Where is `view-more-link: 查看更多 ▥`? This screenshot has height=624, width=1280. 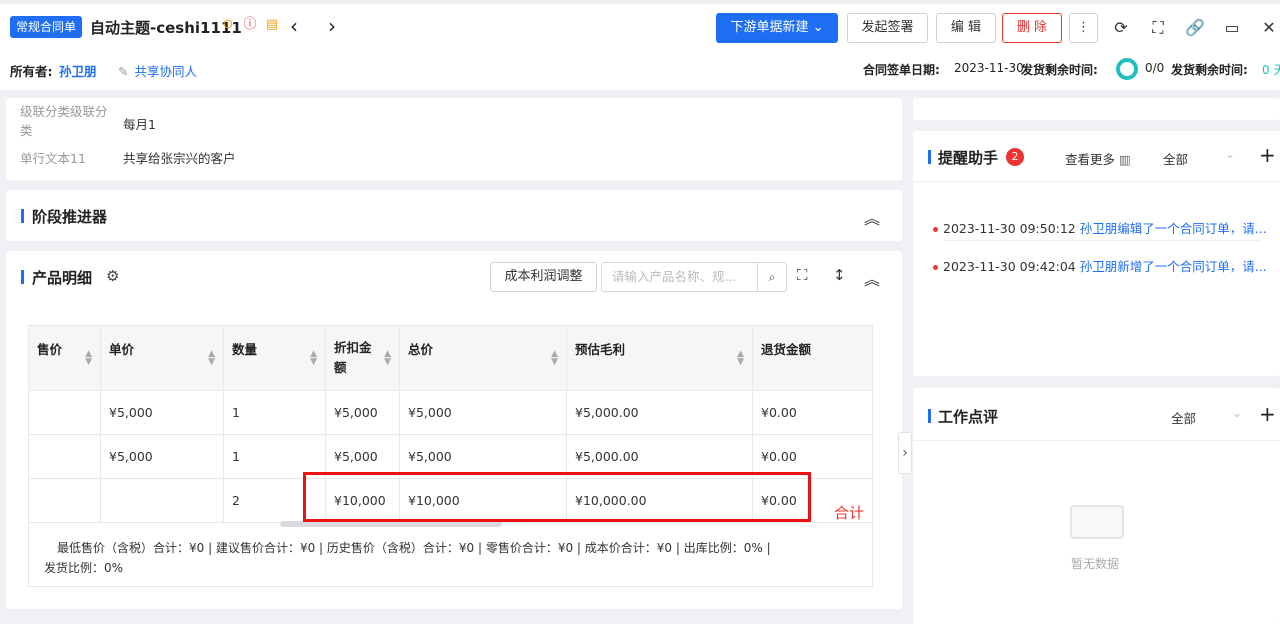
view-more-link: 查看更多 ▥ is located at coordinates (1098, 158).